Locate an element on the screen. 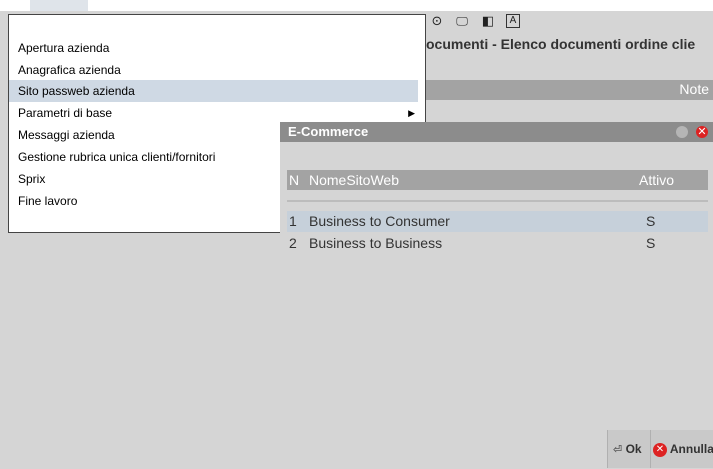  table-row: 1 Business to Consumer S is located at coordinates (497, 221).